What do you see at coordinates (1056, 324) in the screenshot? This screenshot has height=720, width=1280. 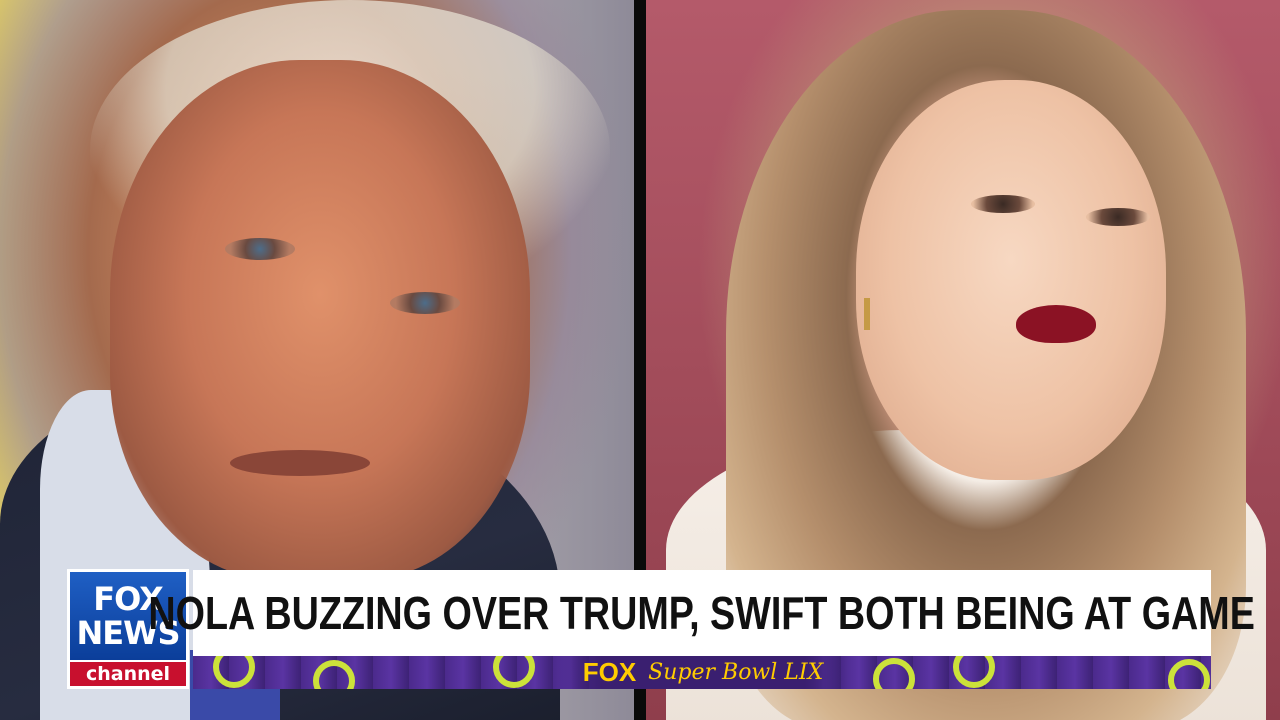 I see `right-subject-lips` at bounding box center [1056, 324].